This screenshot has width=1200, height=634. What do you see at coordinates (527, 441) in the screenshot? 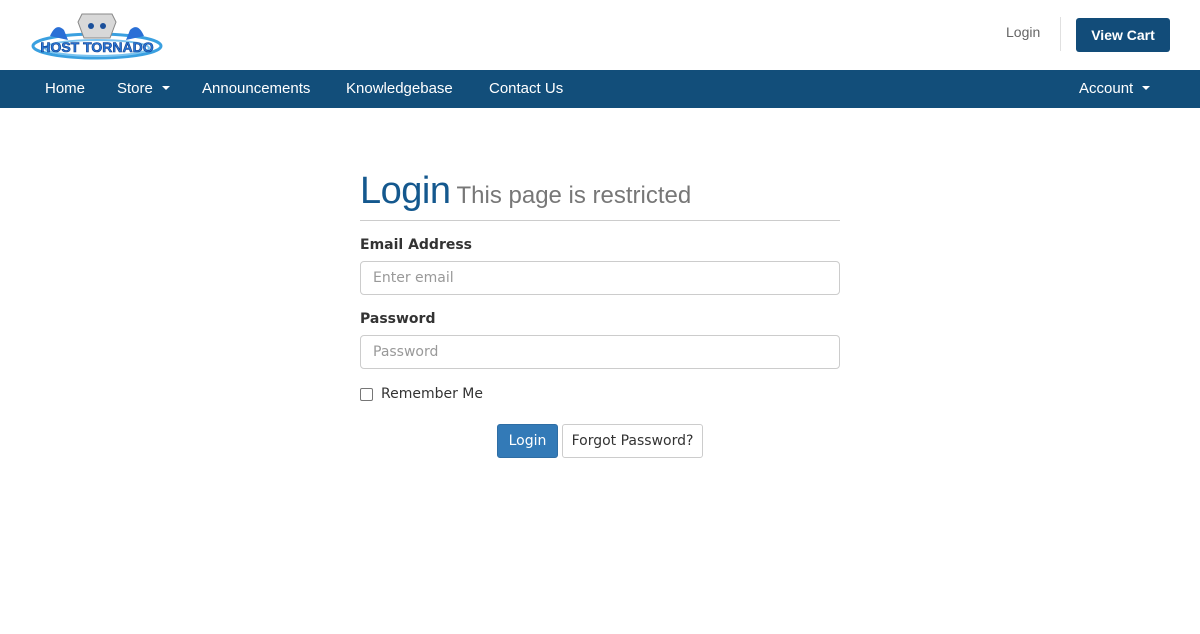
I see `login-button: Login` at bounding box center [527, 441].